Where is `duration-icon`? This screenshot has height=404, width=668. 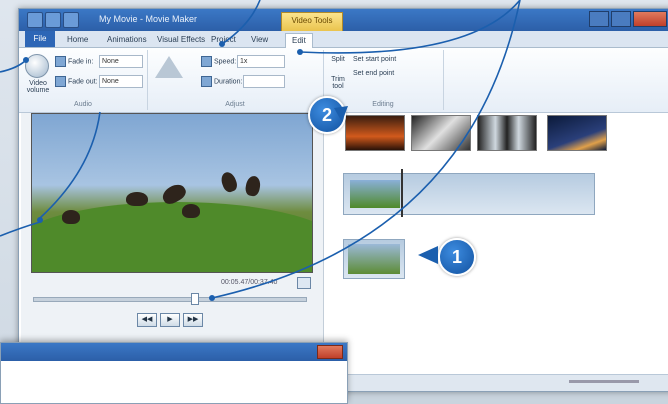 duration-icon is located at coordinates (206, 81).